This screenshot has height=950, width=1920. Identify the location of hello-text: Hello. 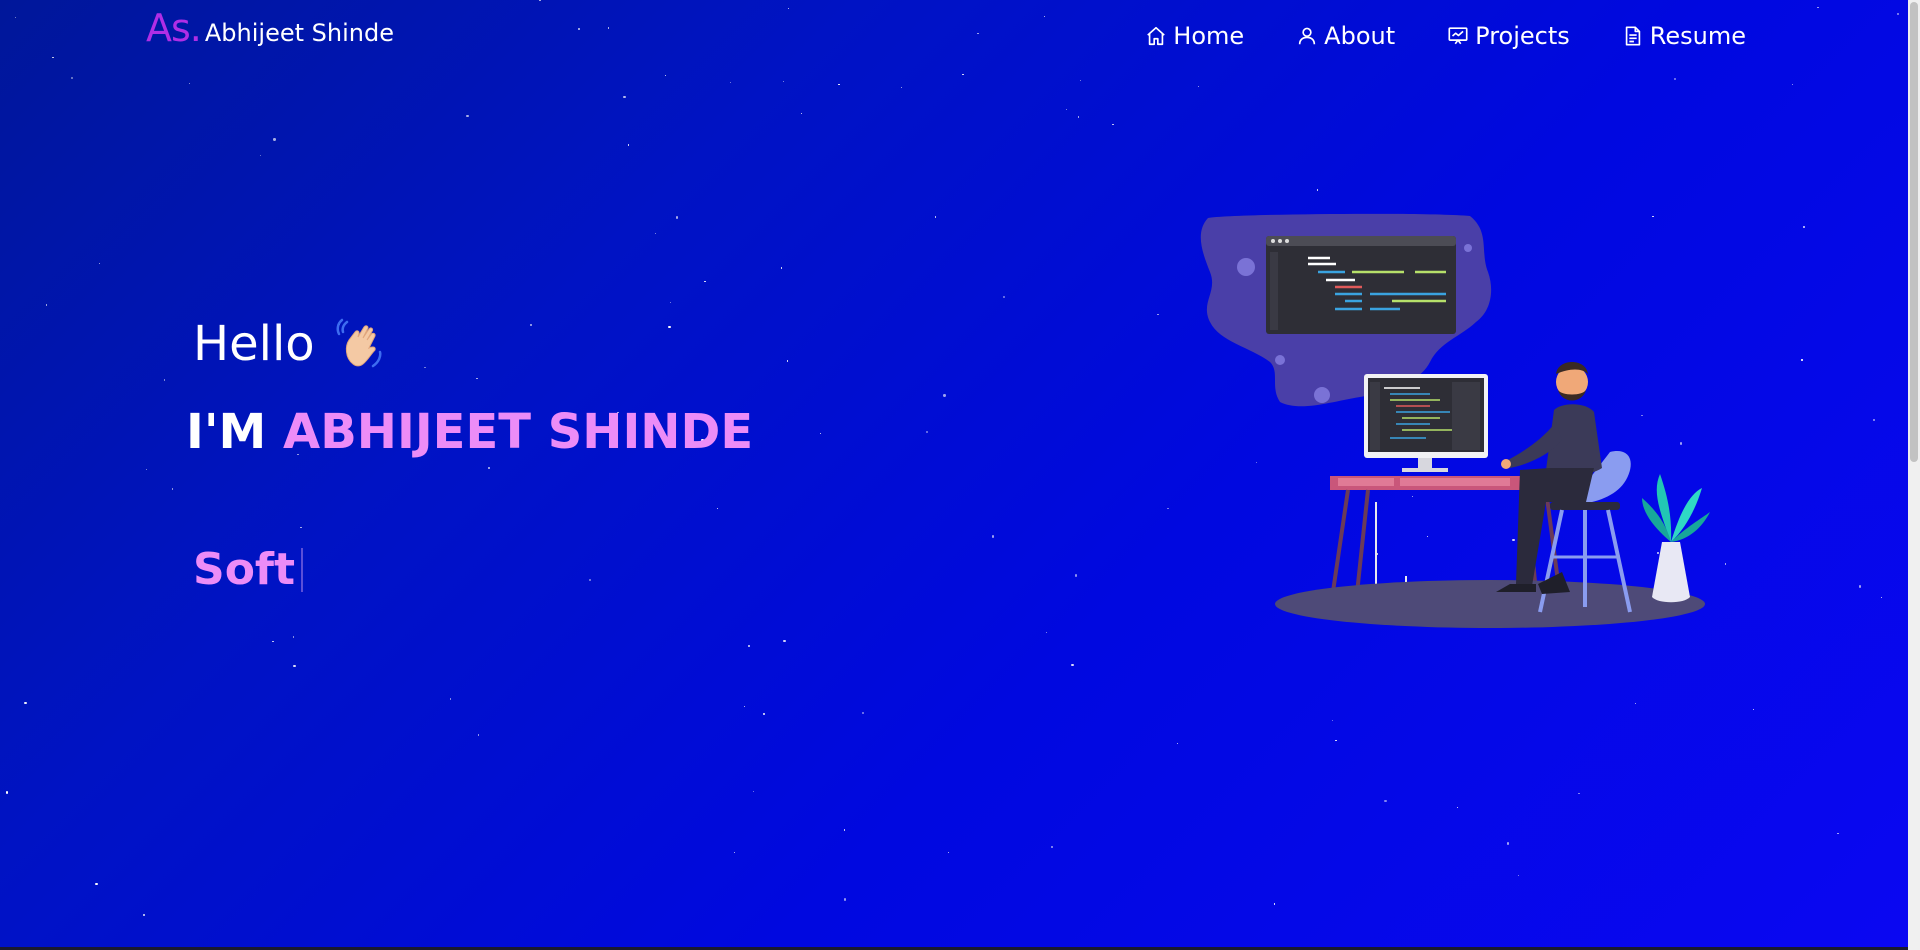
(254, 344).